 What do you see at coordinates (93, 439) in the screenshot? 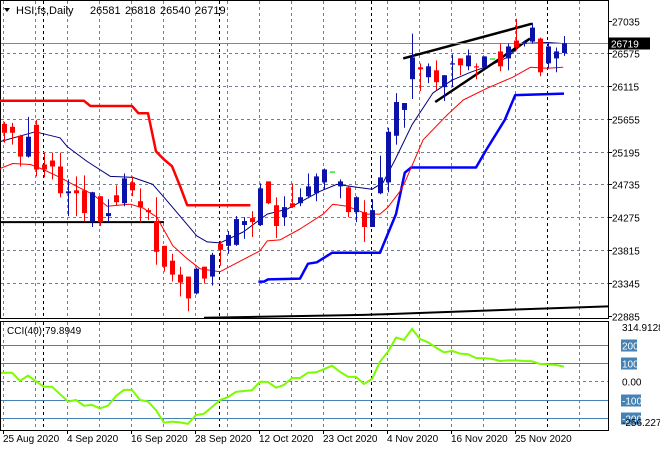
I see `date-label: 4 Sep 2020` at bounding box center [93, 439].